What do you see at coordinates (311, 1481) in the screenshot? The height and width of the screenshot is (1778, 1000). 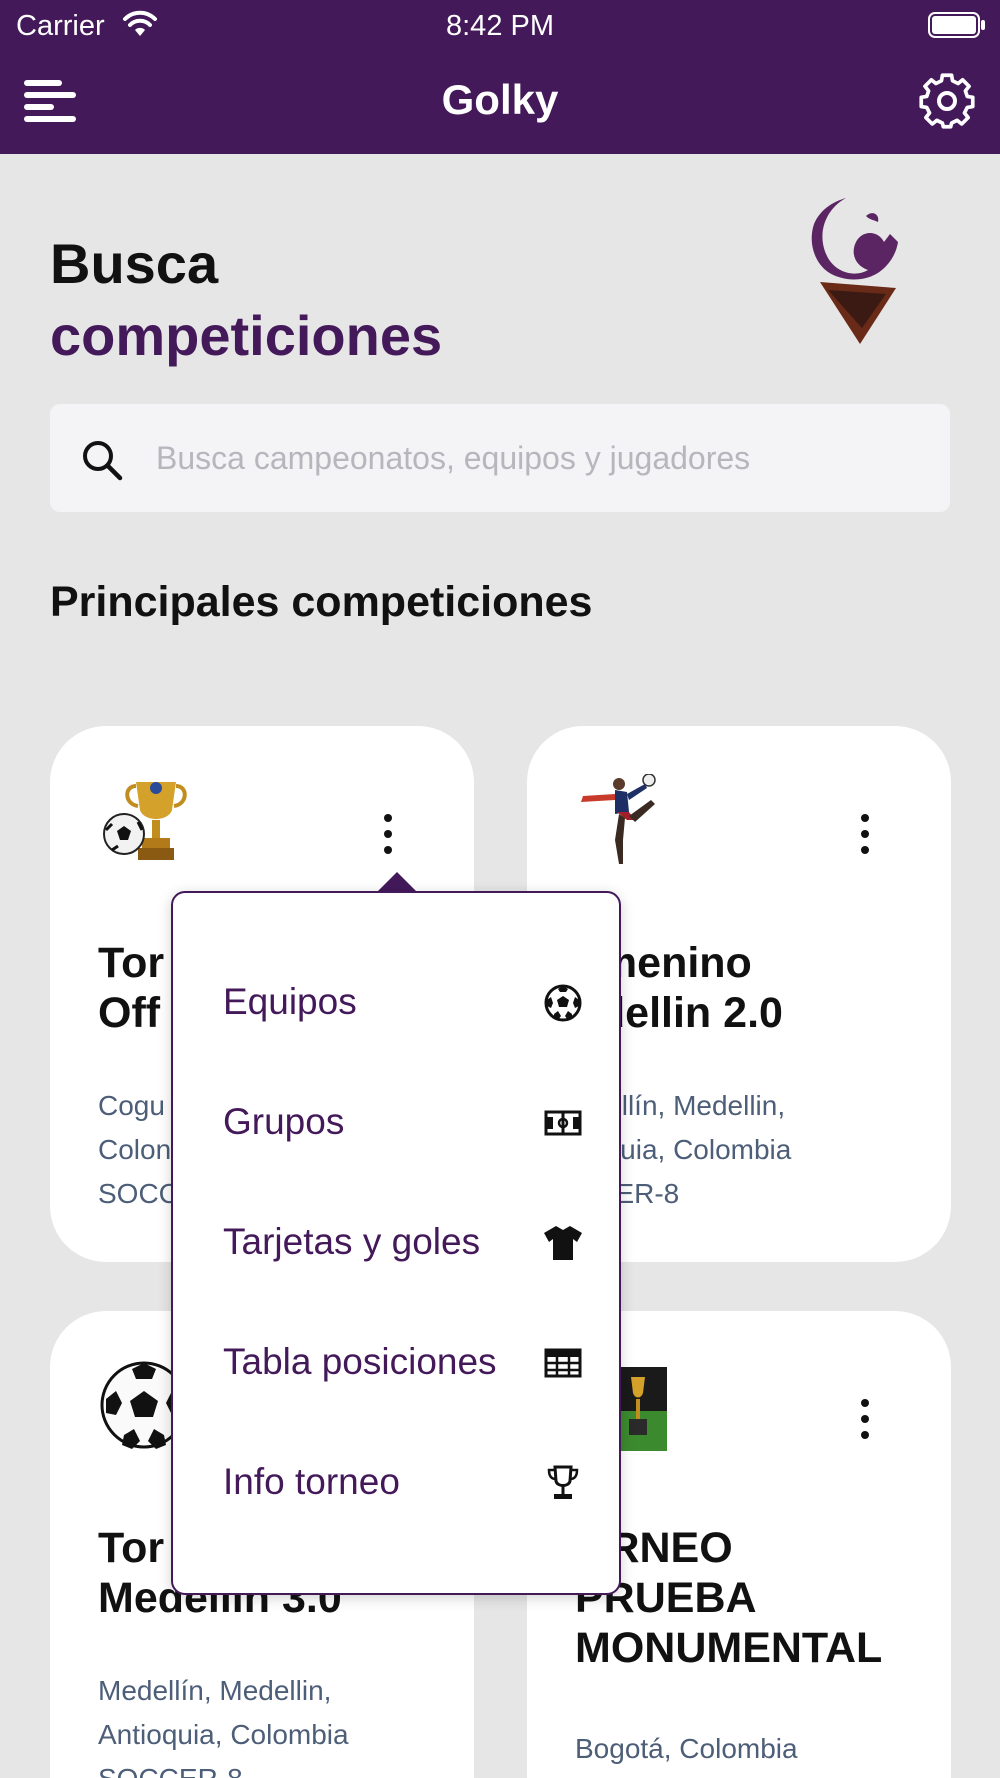 I see `menu-item-label: Info torneo` at bounding box center [311, 1481].